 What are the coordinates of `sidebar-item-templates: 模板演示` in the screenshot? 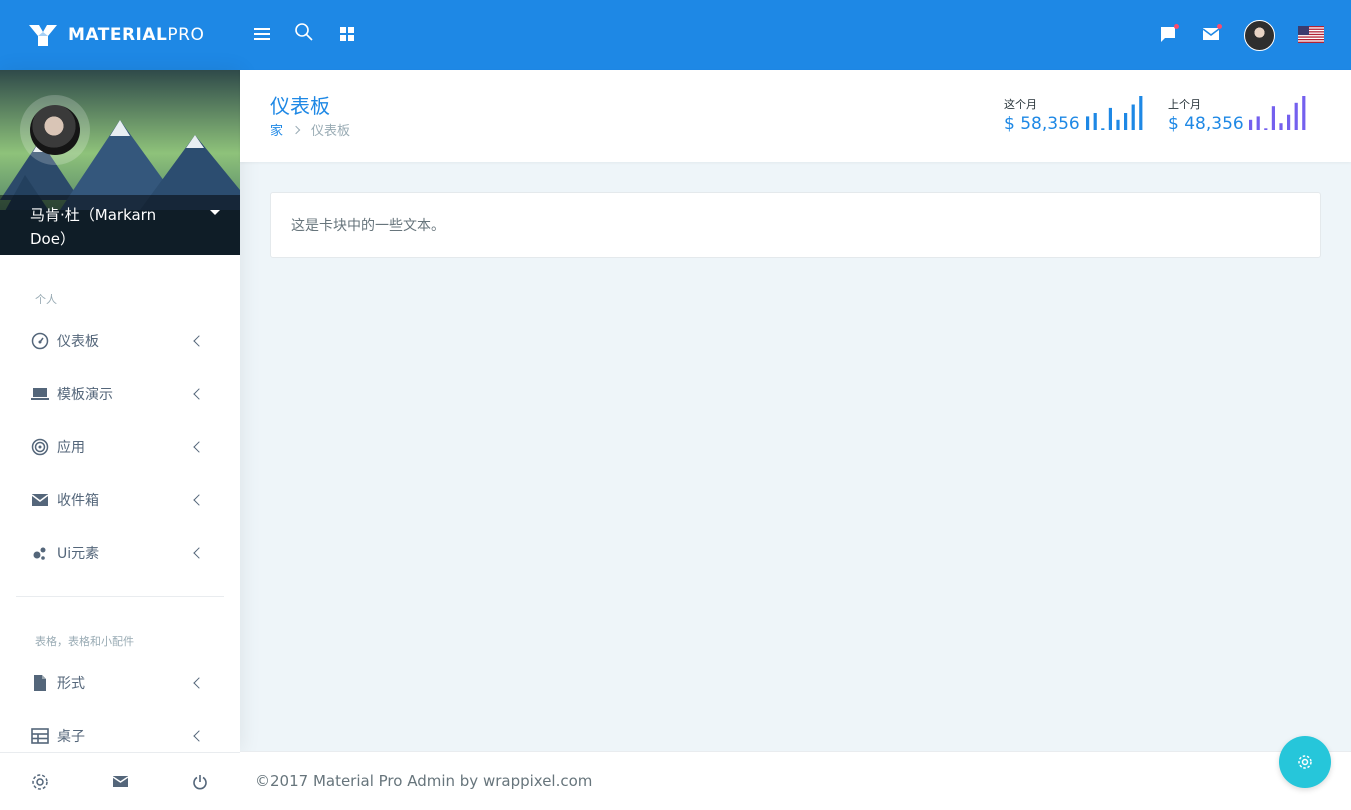 It's located at (122, 394).